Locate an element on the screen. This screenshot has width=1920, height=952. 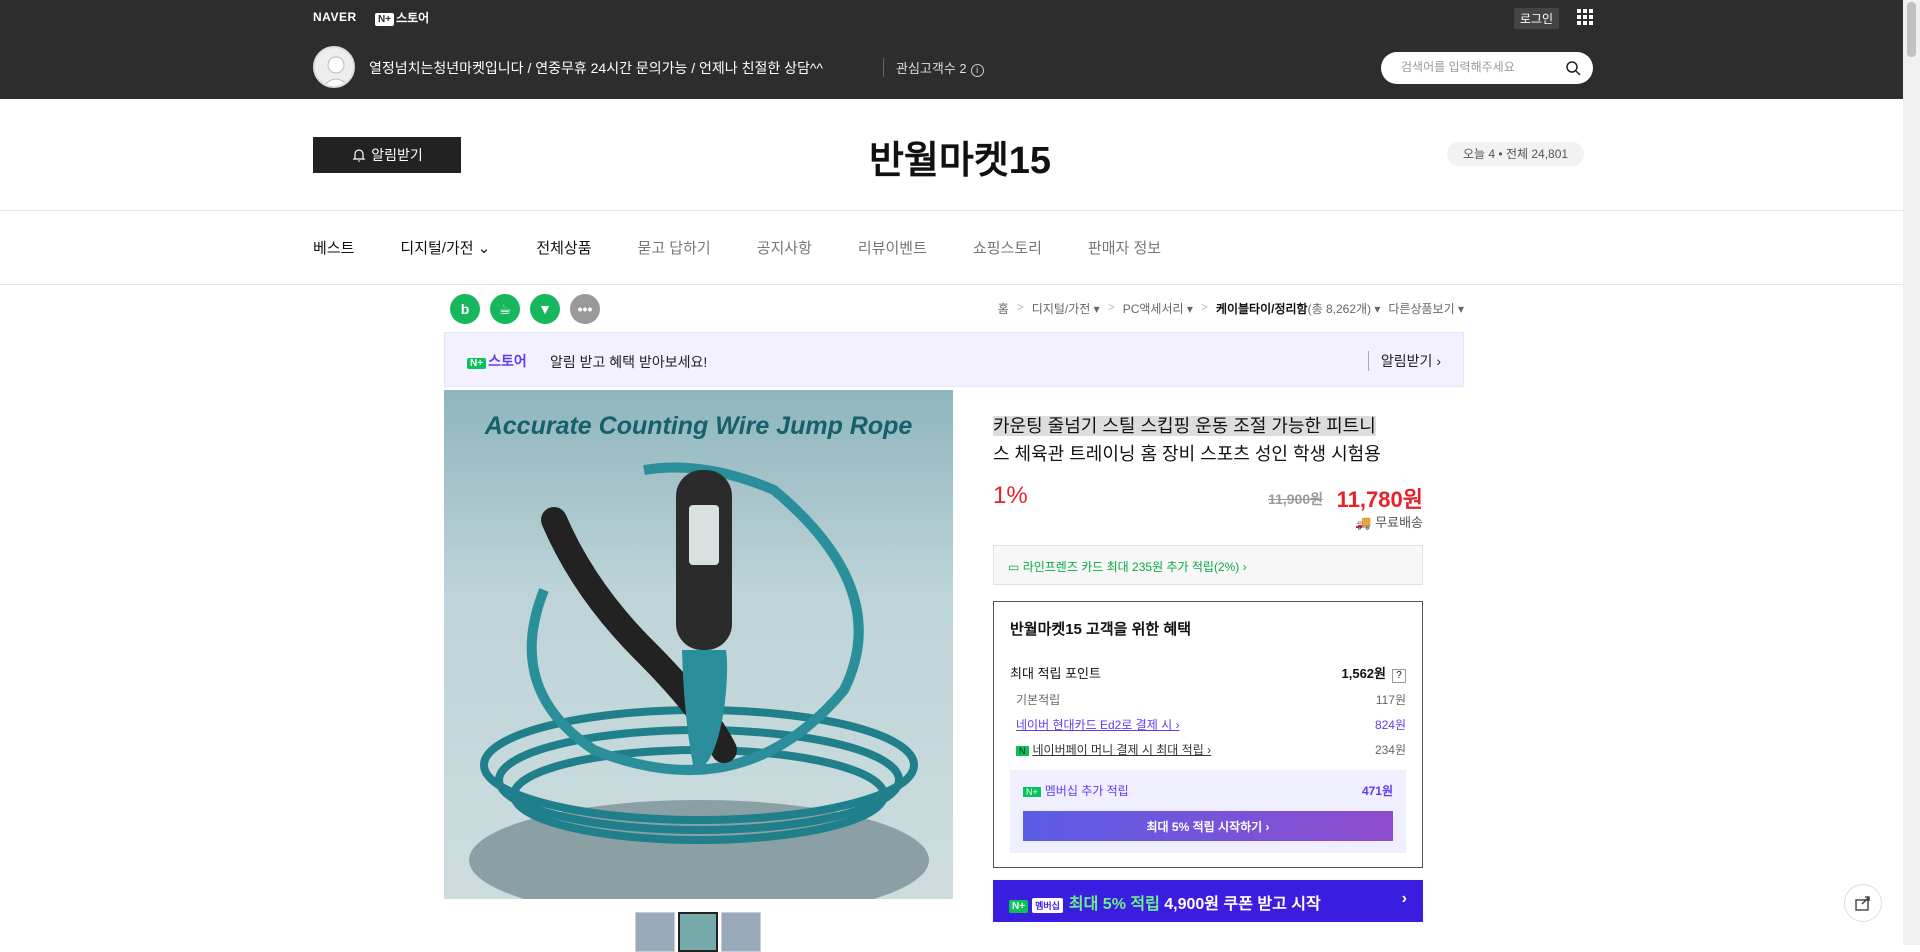
banner-alarm-link: 알림받기 › is located at coordinates (1404, 361).